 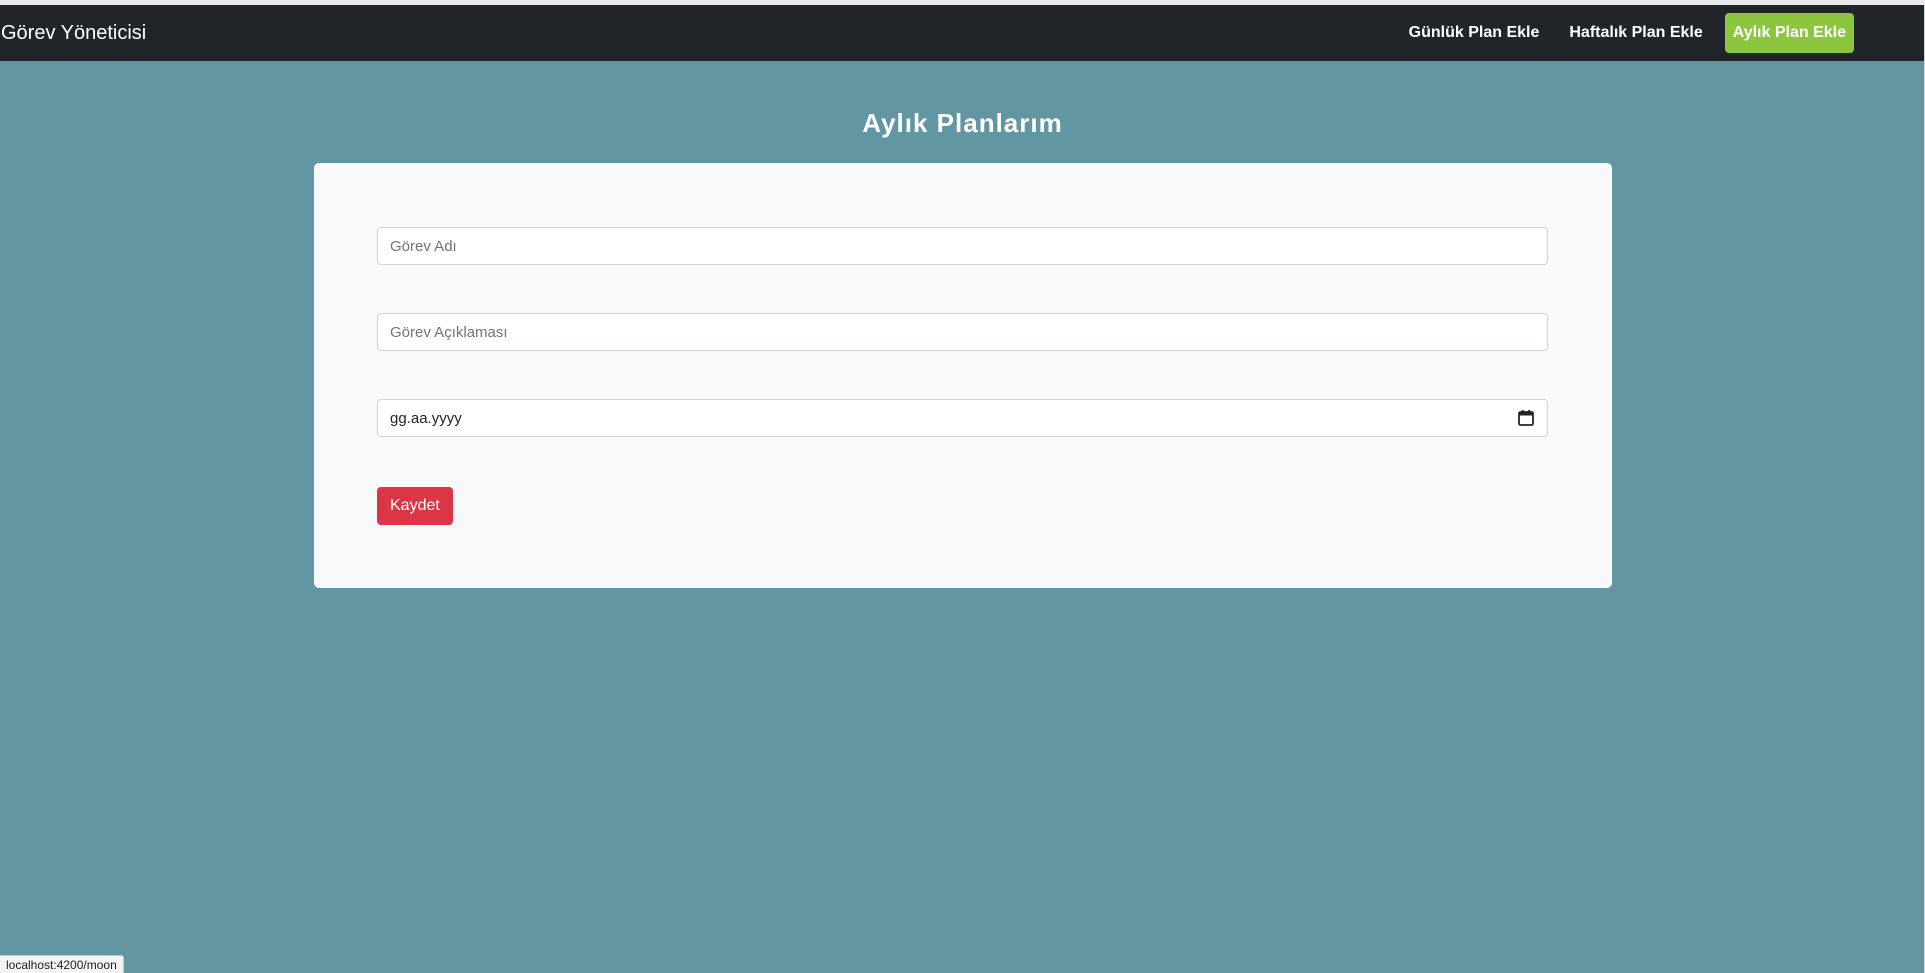 I want to click on nav-link-daily-plan: Günlük Plan Ekle, so click(x=1474, y=33).